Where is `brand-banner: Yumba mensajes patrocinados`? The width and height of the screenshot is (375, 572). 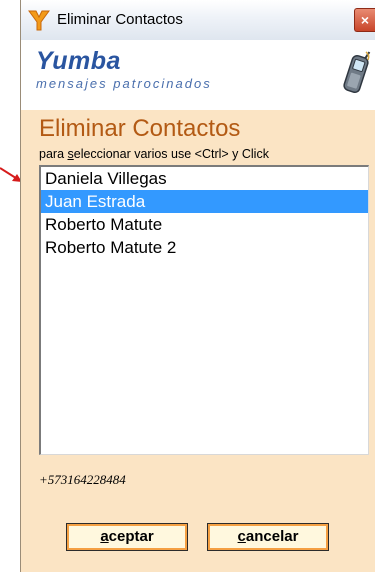
brand-banner: Yumba mensajes patrocinados is located at coordinates (198, 75).